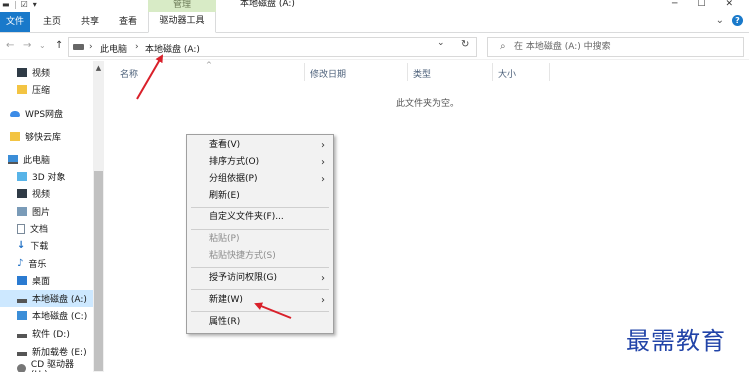 The width and height of the screenshot is (749, 372). I want to click on menu-item-label: 授予访问权限(G), so click(243, 278).